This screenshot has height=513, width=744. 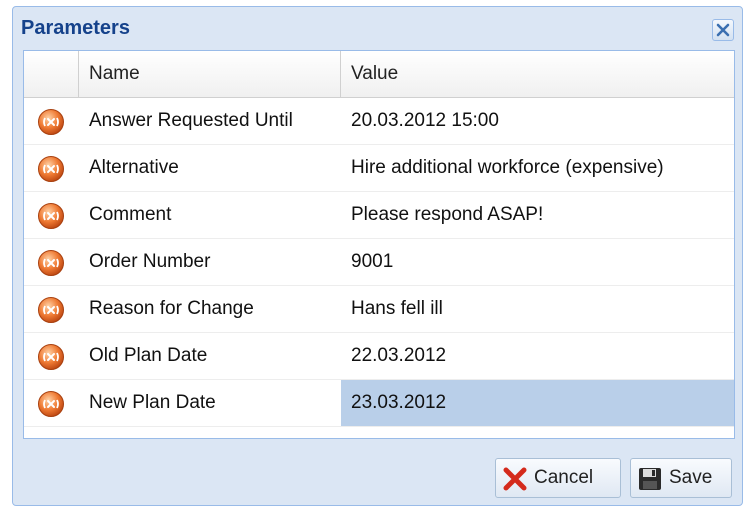 I want to click on table-row: Order Number 9001, so click(x=379, y=262).